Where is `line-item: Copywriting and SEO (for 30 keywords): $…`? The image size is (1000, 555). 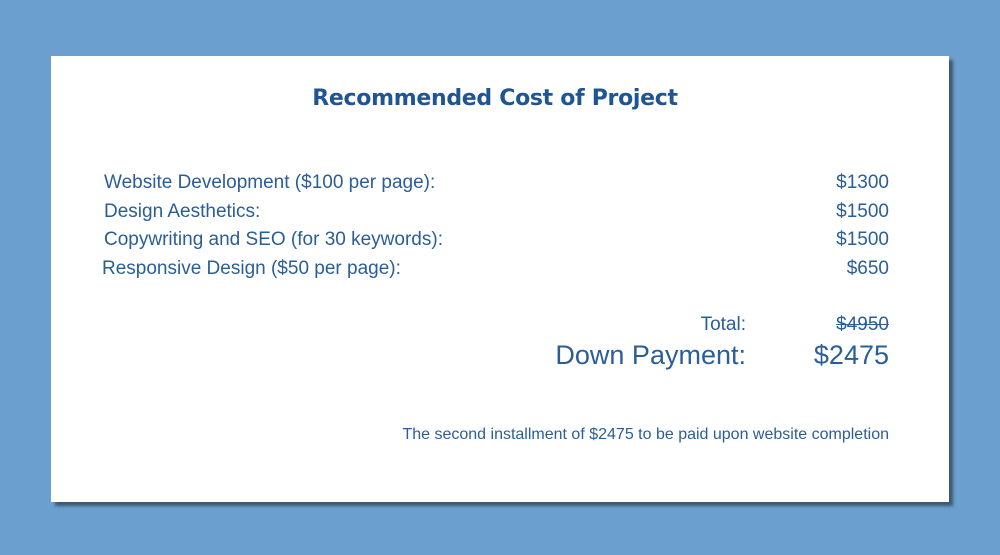
line-item: Copywriting and SEO (for 30 keywords): $… is located at coordinates (496, 242).